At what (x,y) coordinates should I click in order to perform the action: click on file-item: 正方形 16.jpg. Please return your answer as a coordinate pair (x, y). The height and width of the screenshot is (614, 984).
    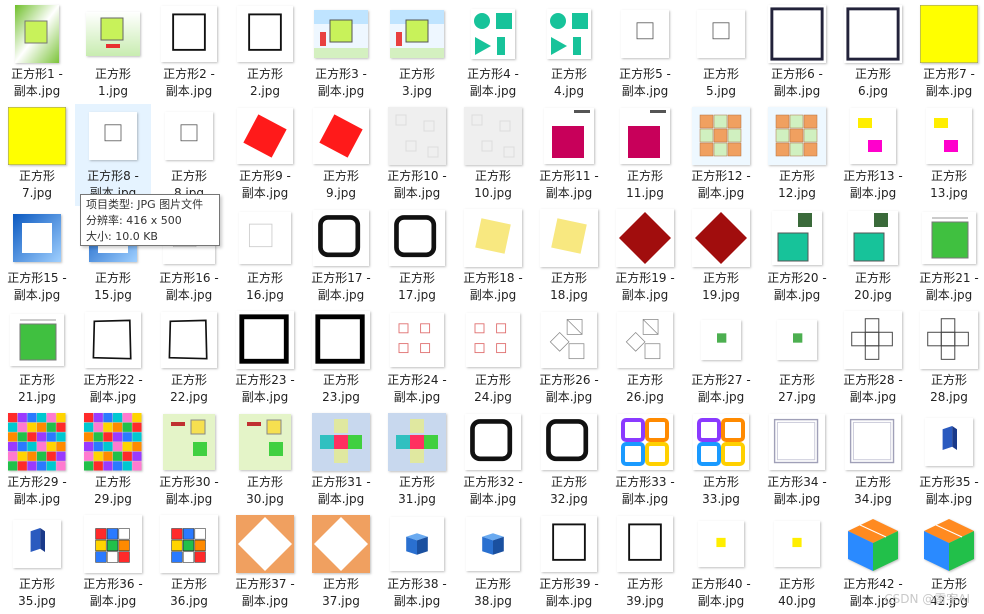
    Looking at the image, I should click on (265, 257).